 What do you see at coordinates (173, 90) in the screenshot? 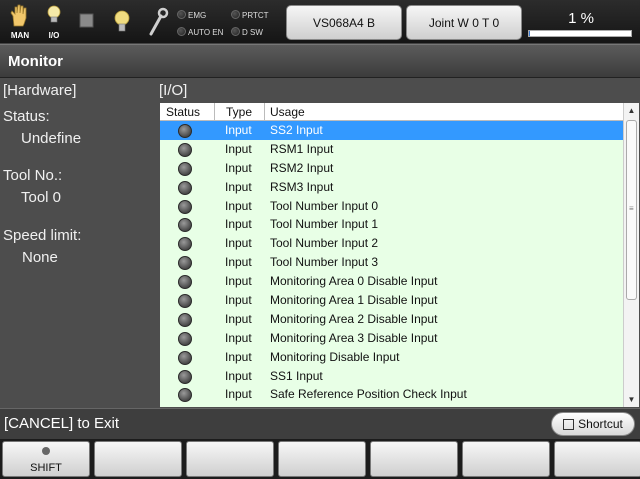
I see `io-heading: [I/O]` at bounding box center [173, 90].